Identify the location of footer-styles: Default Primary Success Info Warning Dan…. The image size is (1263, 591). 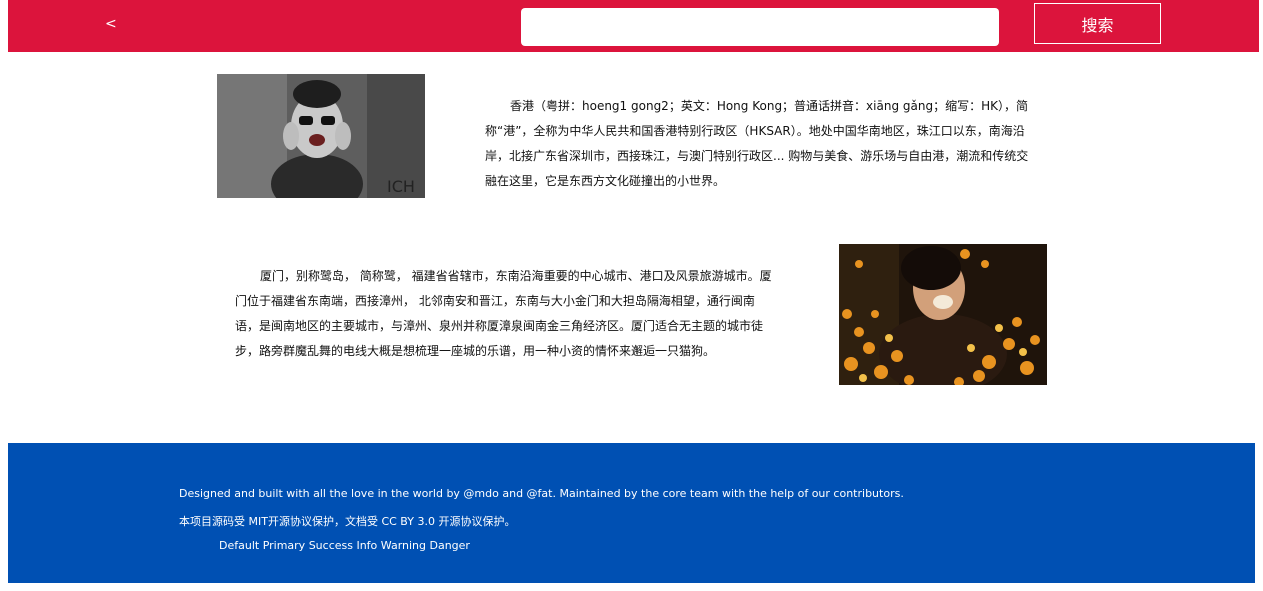
(344, 545).